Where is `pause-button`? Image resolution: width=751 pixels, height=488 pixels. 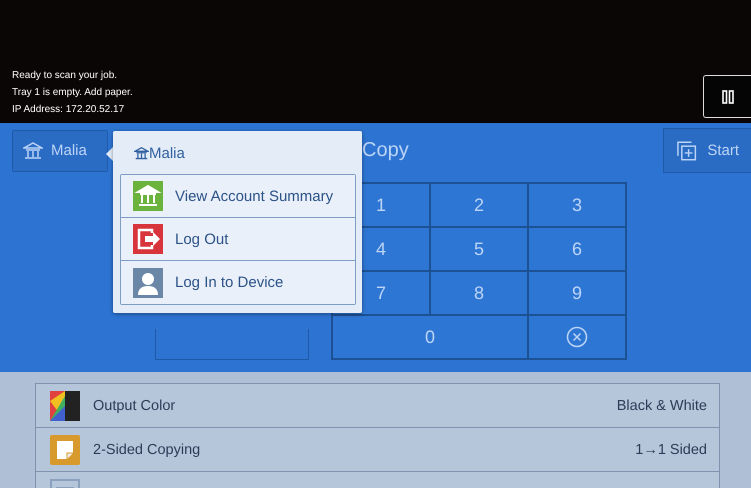 pause-button is located at coordinates (727, 96).